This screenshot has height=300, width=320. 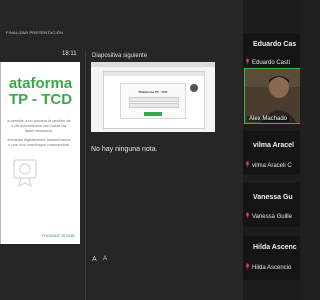 What do you see at coordinates (25, 173) in the screenshot?
I see `certificate-seal-icon` at bounding box center [25, 173].